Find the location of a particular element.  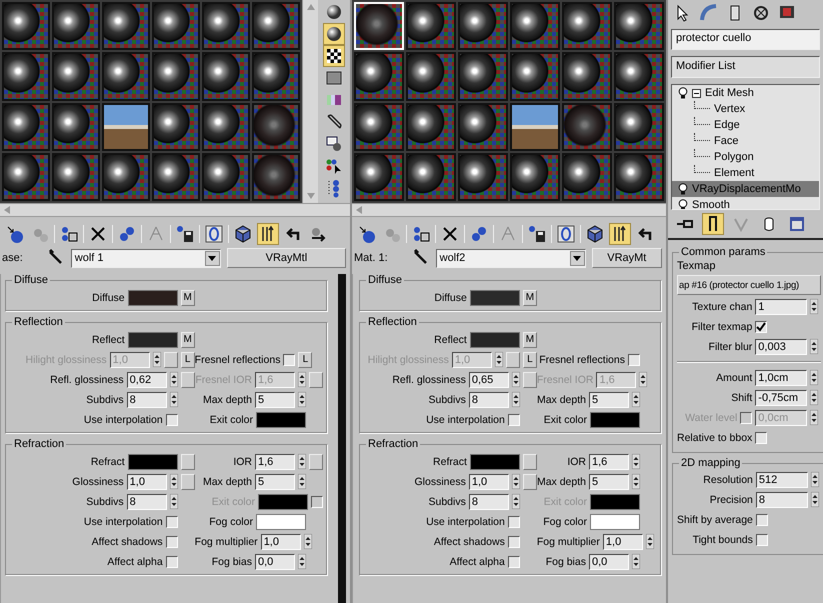

number-field: 0,65 is located at coordinates (488, 380).